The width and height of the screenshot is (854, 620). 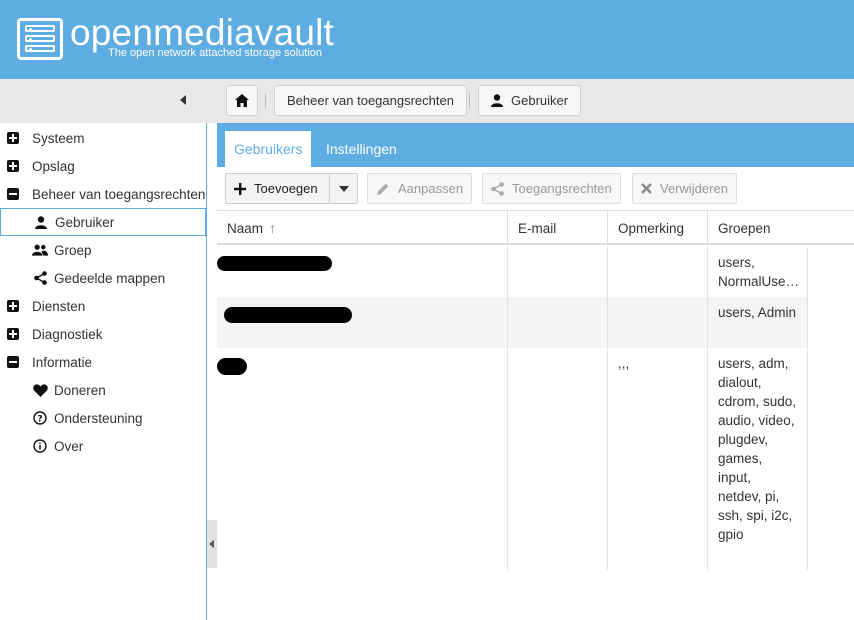 What do you see at coordinates (40, 390) in the screenshot?
I see `heart-icon` at bounding box center [40, 390].